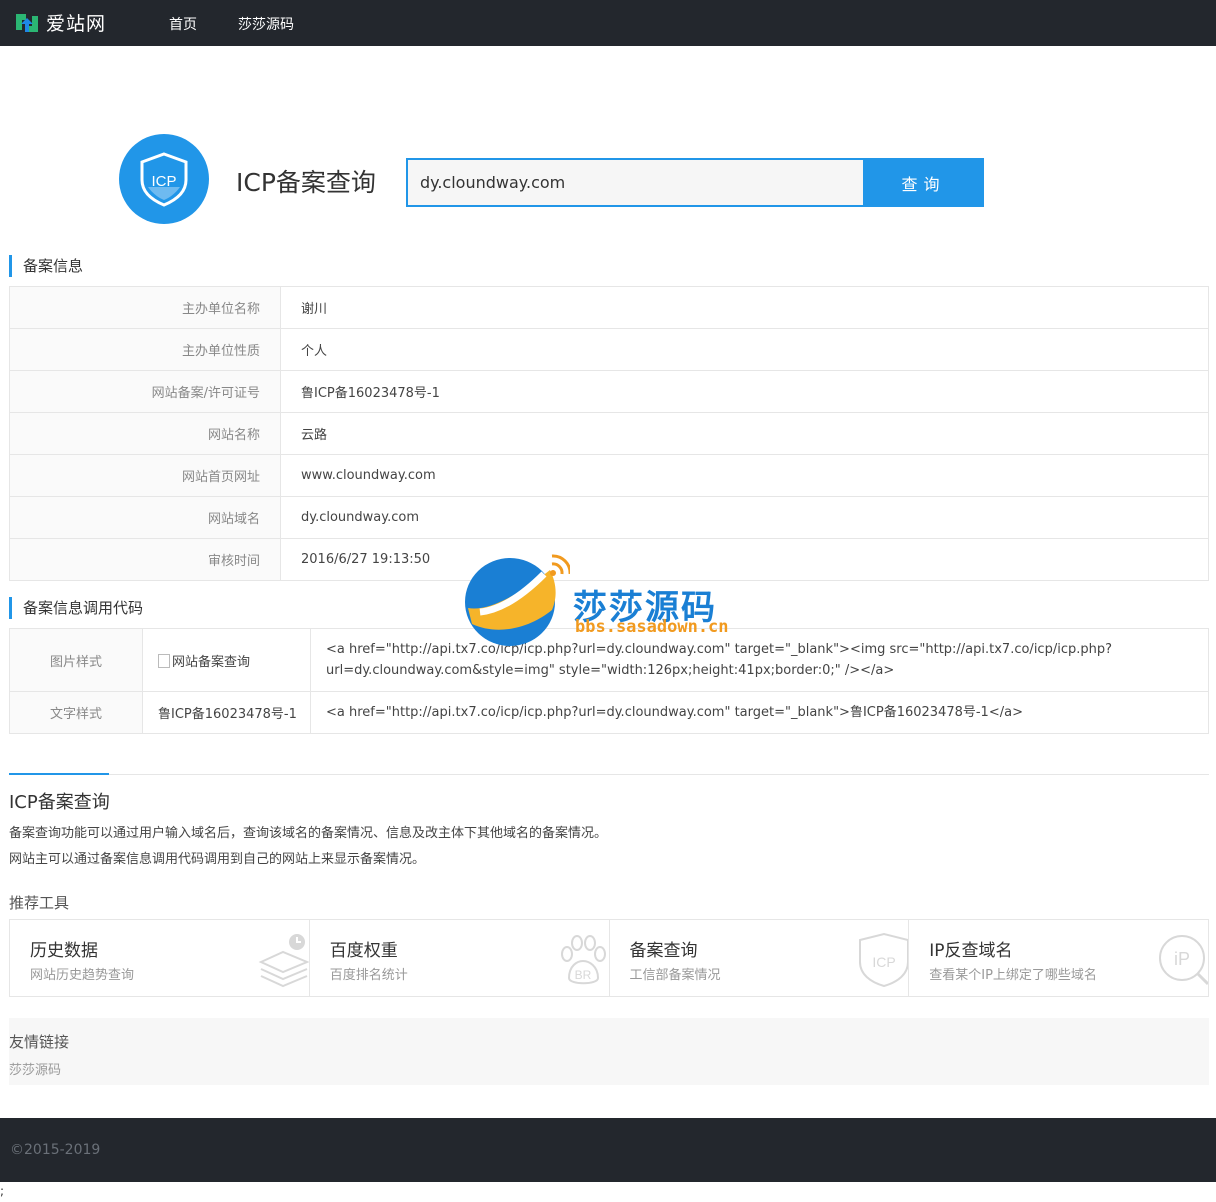  I want to click on friend-links-heading: 友情链接, so click(39, 1042).